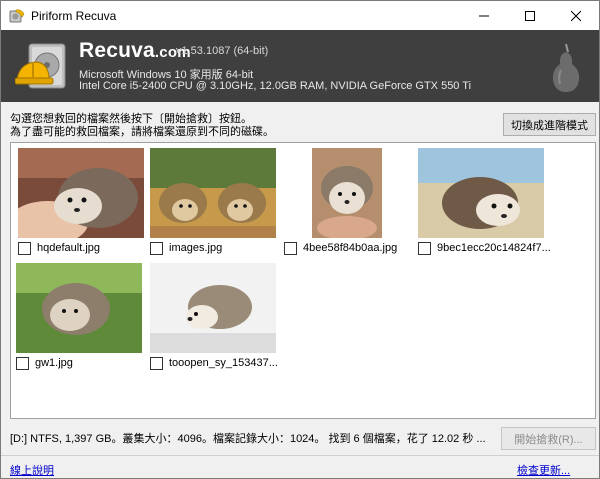 The height and width of the screenshot is (479, 600). I want to click on switch-advanced-mode-button: 切換成進階模式, so click(549, 124).